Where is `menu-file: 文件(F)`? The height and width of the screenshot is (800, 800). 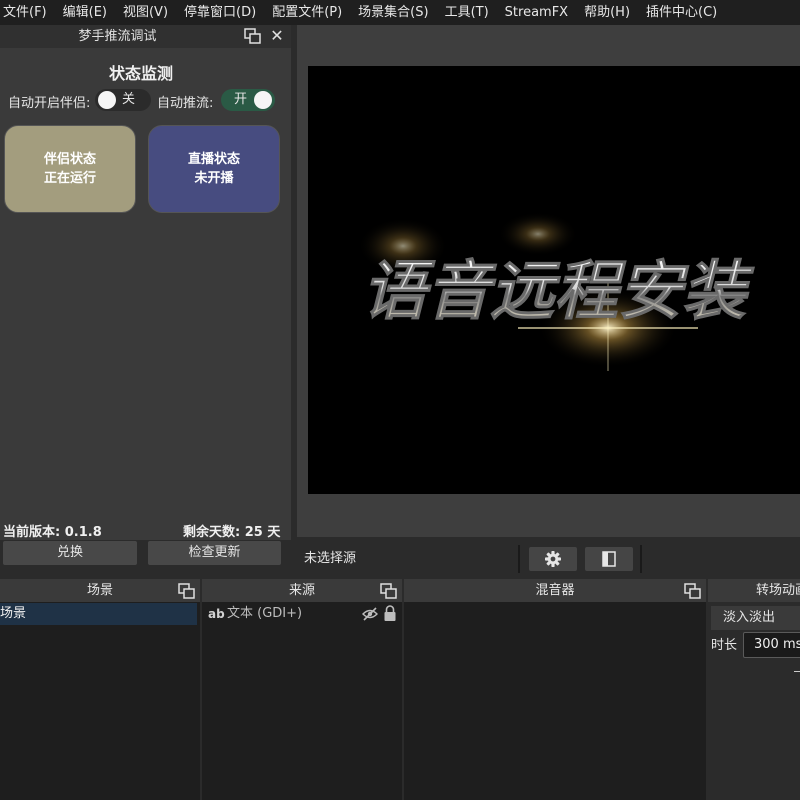 menu-file: 文件(F) is located at coordinates (27, 12).